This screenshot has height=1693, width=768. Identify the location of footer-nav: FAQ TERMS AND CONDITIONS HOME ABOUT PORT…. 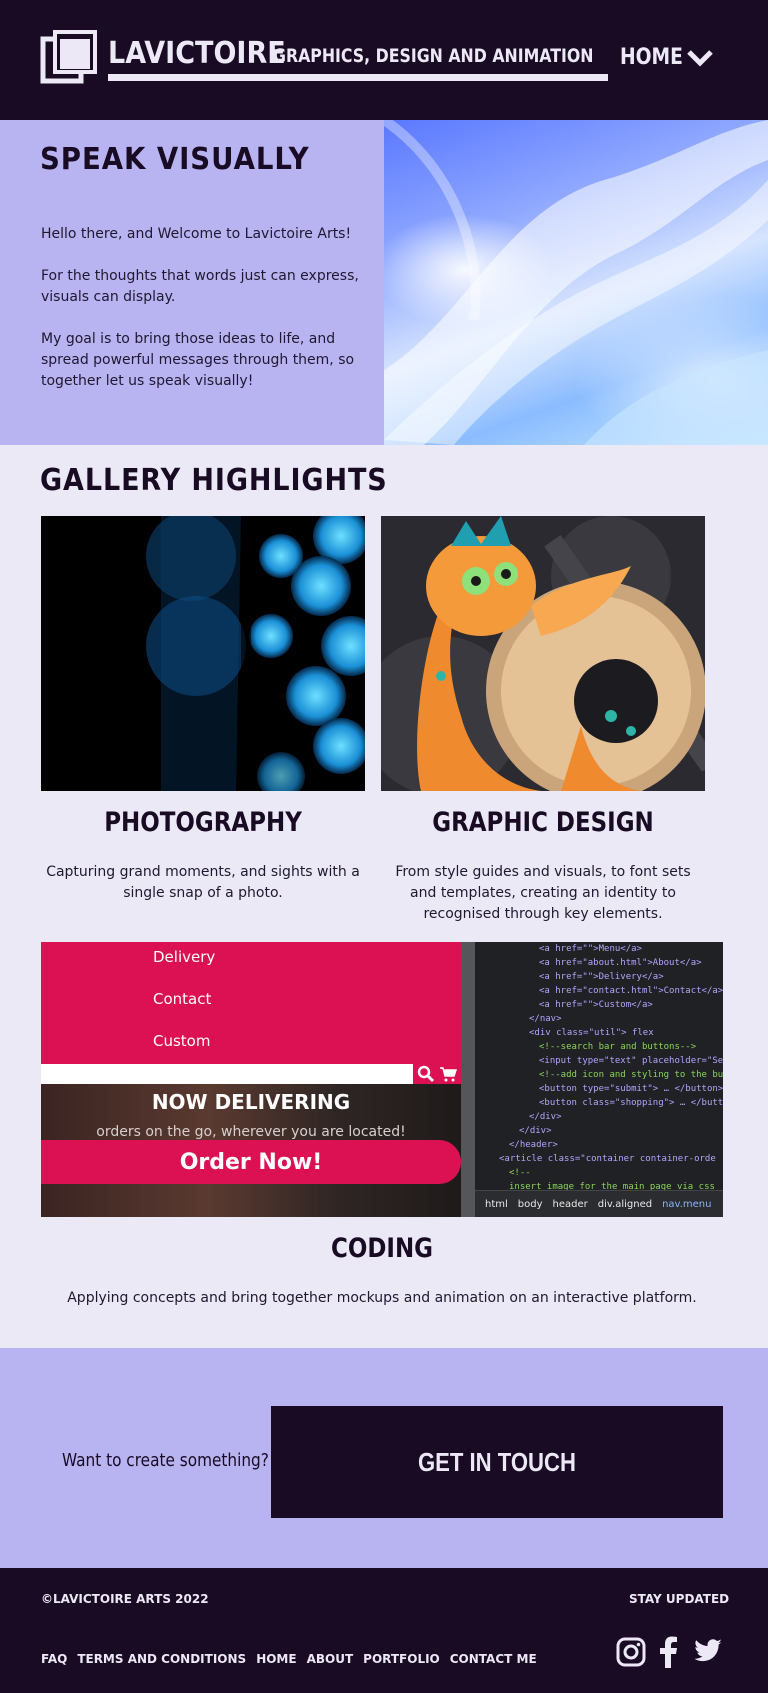
(289, 1659).